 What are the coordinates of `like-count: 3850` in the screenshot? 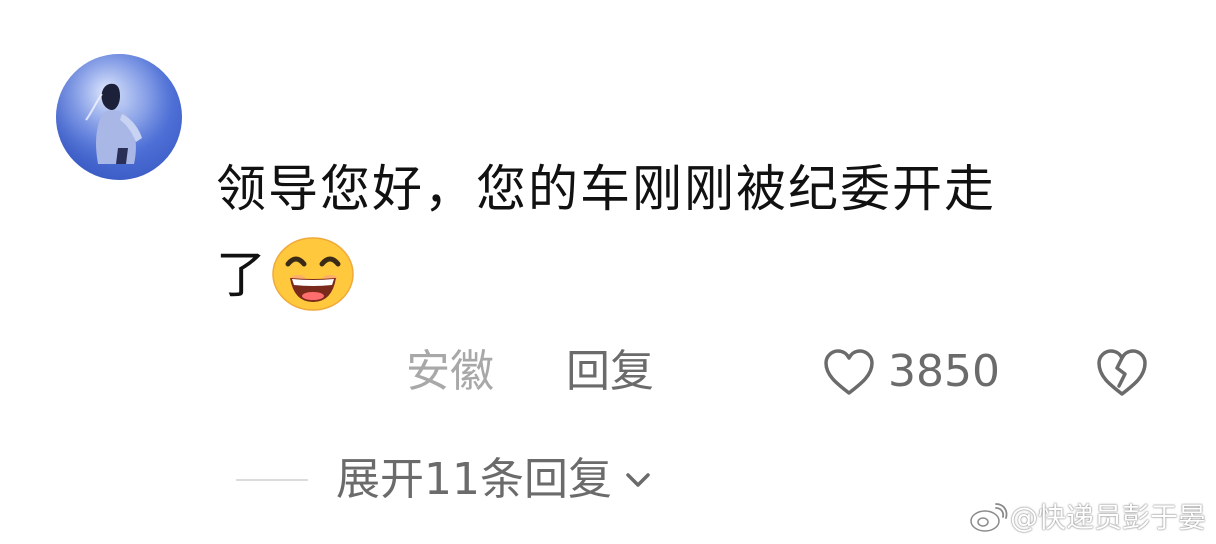 It's located at (944, 371).